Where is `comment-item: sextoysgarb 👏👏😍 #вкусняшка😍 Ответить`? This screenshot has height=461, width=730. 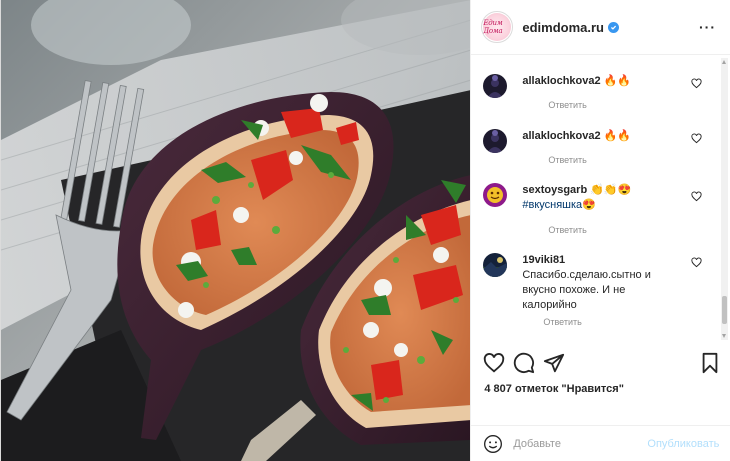 comment-item: sextoysgarb 👏👏😍 #вкусняшка😍 Ответить is located at coordinates (601, 213).